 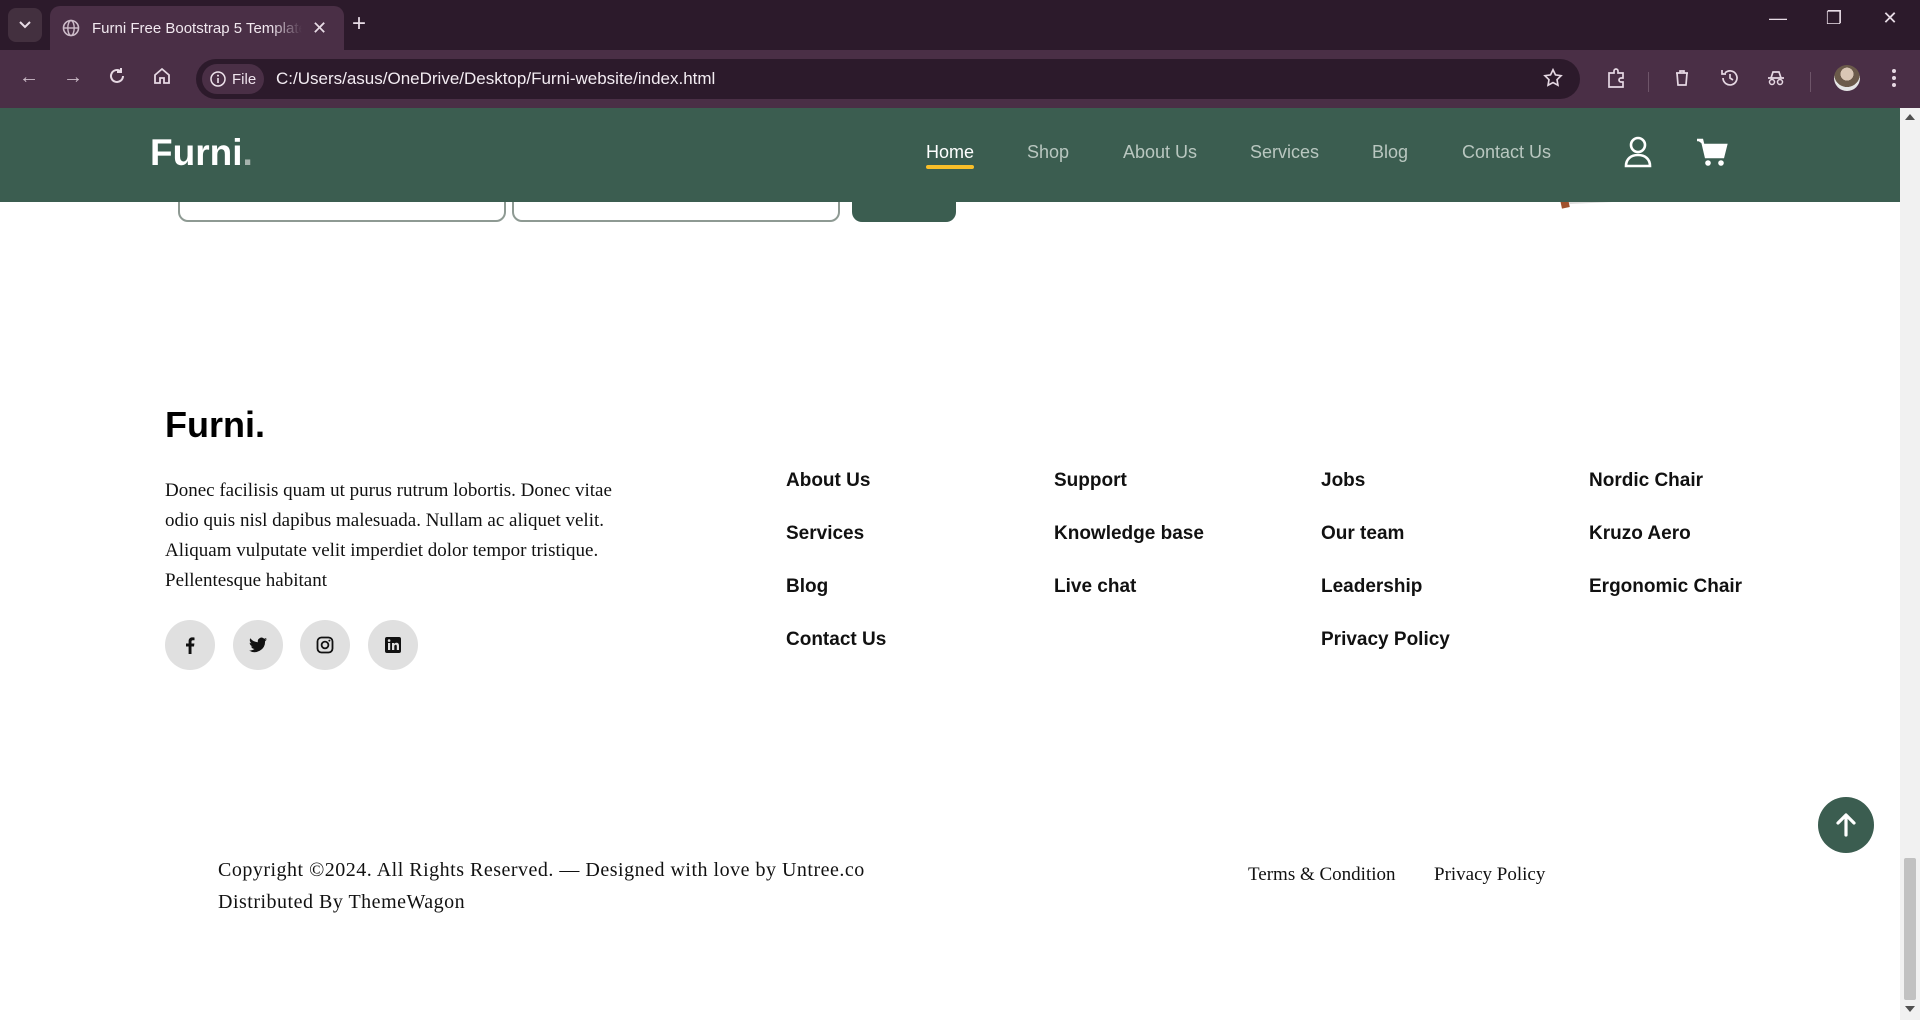 What do you see at coordinates (1489, 875) in the screenshot?
I see `privacy-policy-link: Privacy Policy` at bounding box center [1489, 875].